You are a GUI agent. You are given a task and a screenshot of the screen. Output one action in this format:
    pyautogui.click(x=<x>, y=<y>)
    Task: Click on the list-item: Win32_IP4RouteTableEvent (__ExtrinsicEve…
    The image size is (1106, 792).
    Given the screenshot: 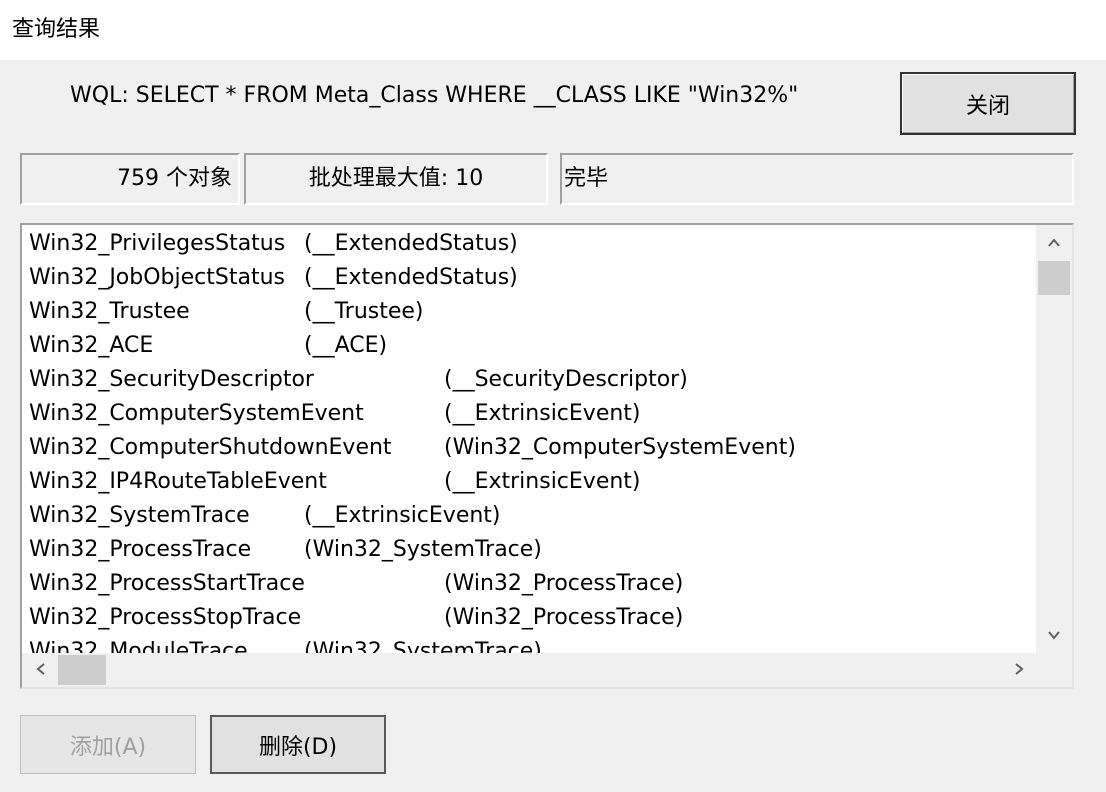 What is the action you would take?
    pyautogui.click(x=335, y=482)
    